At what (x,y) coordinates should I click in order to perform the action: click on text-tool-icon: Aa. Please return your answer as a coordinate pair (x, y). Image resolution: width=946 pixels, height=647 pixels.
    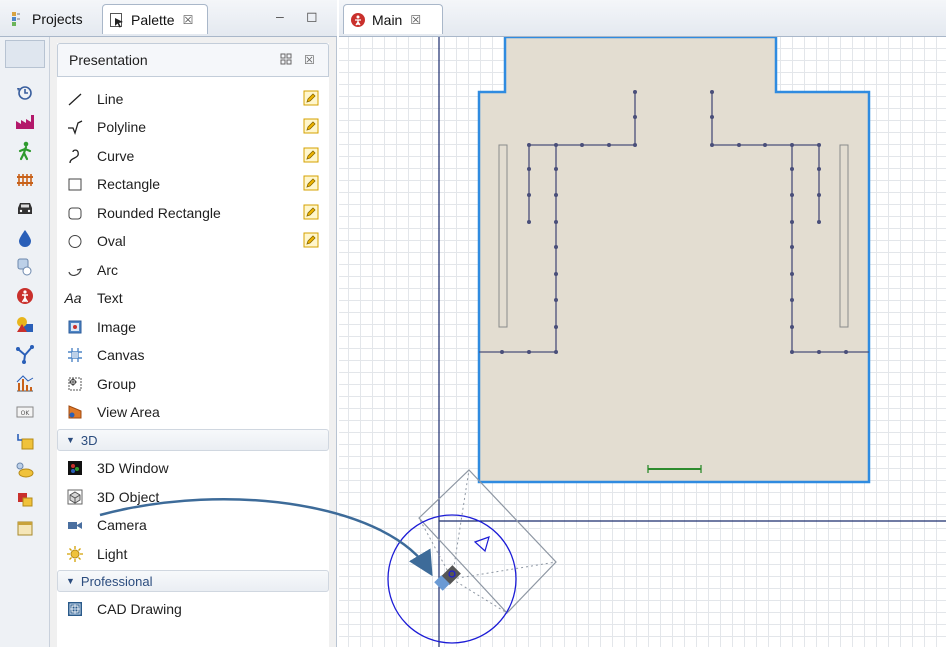
    Looking at the image, I should click on (73, 298).